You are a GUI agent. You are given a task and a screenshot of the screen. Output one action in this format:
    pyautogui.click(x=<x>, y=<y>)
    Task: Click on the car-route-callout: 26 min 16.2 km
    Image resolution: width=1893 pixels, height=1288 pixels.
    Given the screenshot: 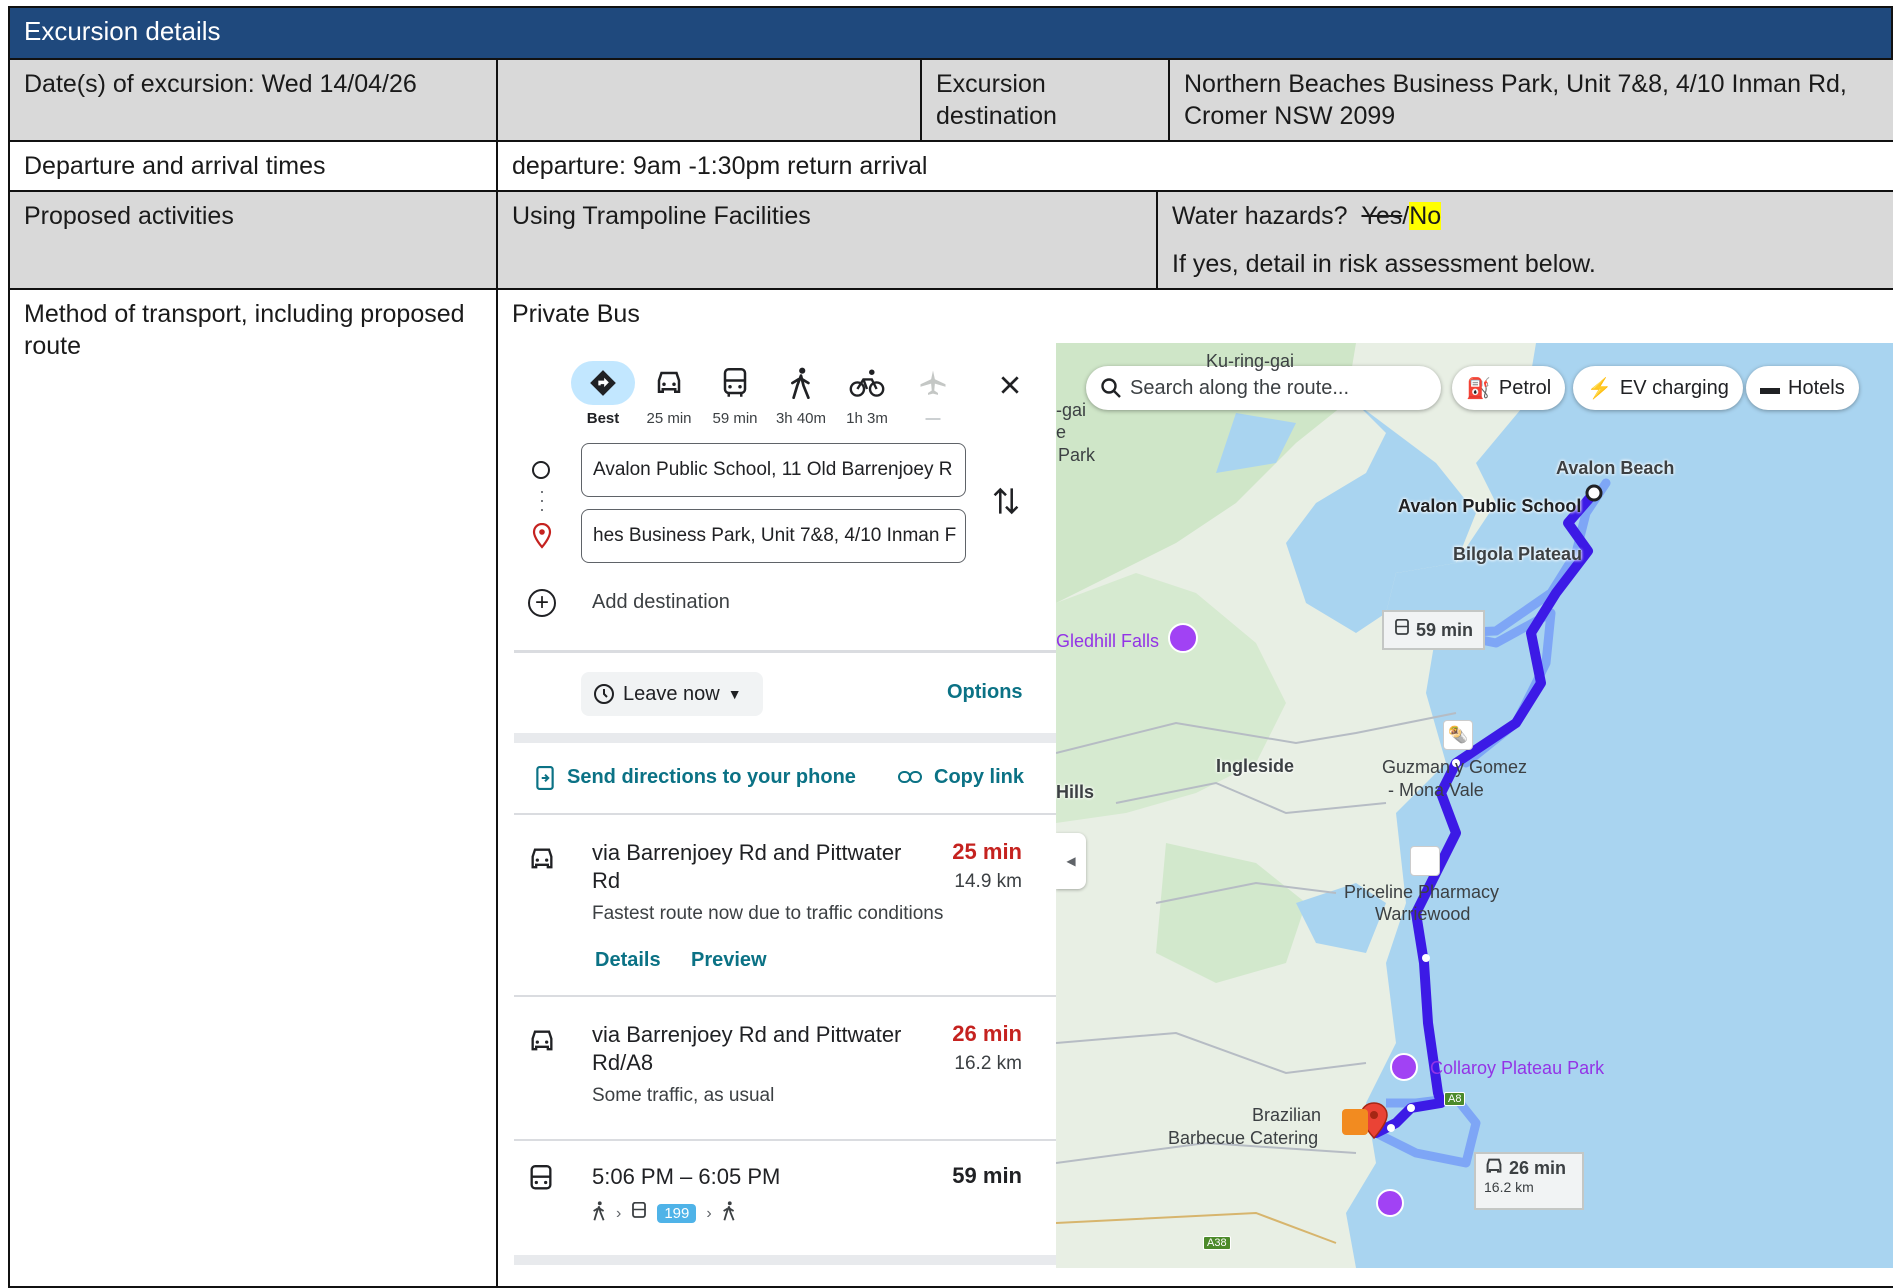 What is the action you would take?
    pyautogui.click(x=1529, y=1181)
    